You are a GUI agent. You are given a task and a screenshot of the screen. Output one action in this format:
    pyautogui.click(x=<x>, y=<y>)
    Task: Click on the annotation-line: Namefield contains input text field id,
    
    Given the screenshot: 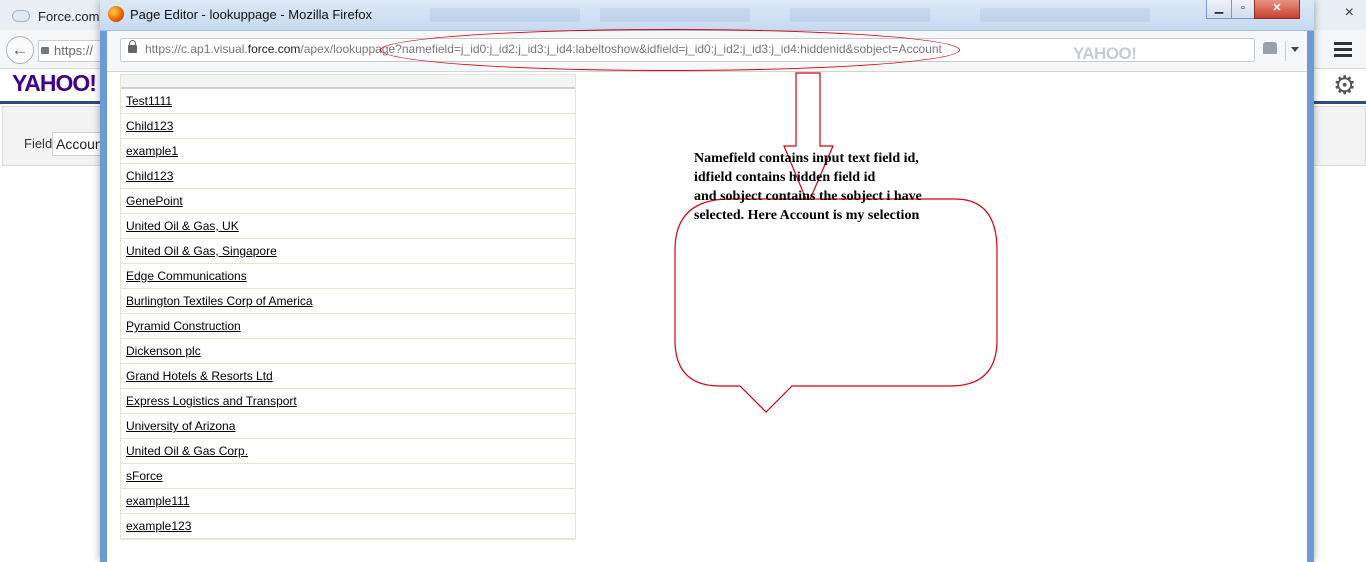 What is the action you would take?
    pyautogui.click(x=806, y=158)
    